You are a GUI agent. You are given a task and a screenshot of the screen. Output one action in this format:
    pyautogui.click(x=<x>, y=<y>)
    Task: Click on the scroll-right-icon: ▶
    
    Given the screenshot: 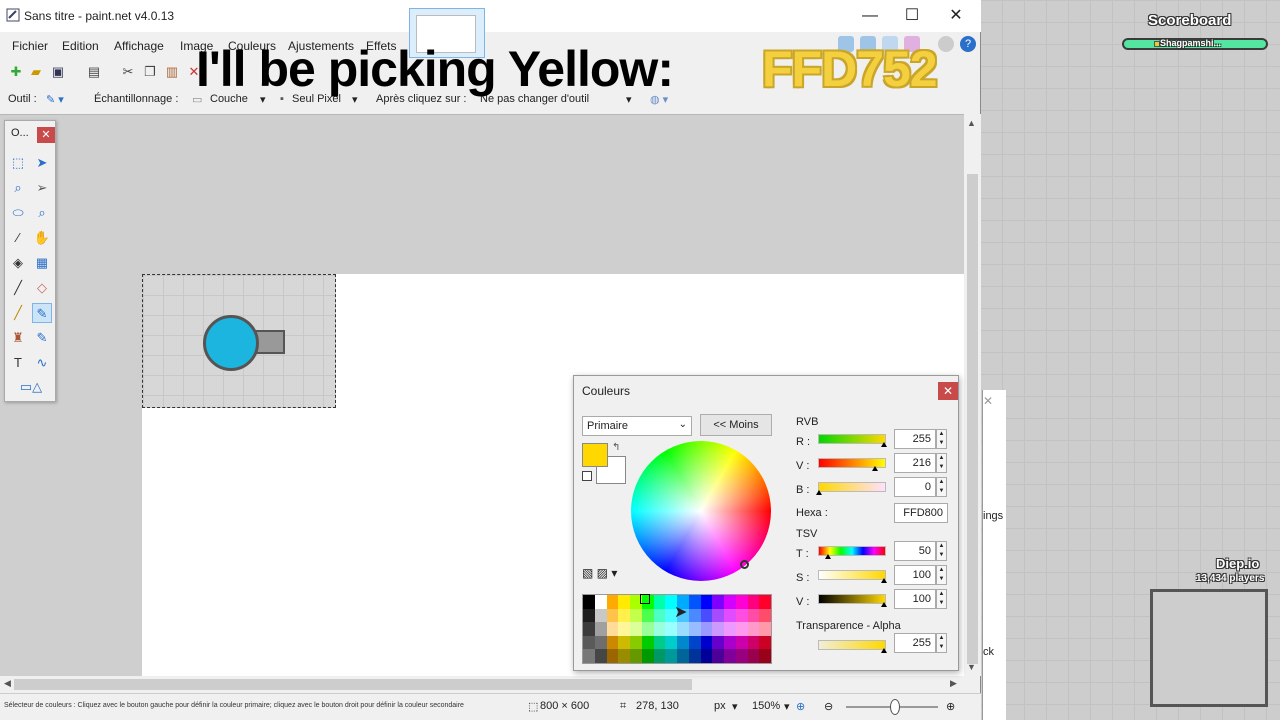 What is the action you would take?
    pyautogui.click(x=953, y=683)
    